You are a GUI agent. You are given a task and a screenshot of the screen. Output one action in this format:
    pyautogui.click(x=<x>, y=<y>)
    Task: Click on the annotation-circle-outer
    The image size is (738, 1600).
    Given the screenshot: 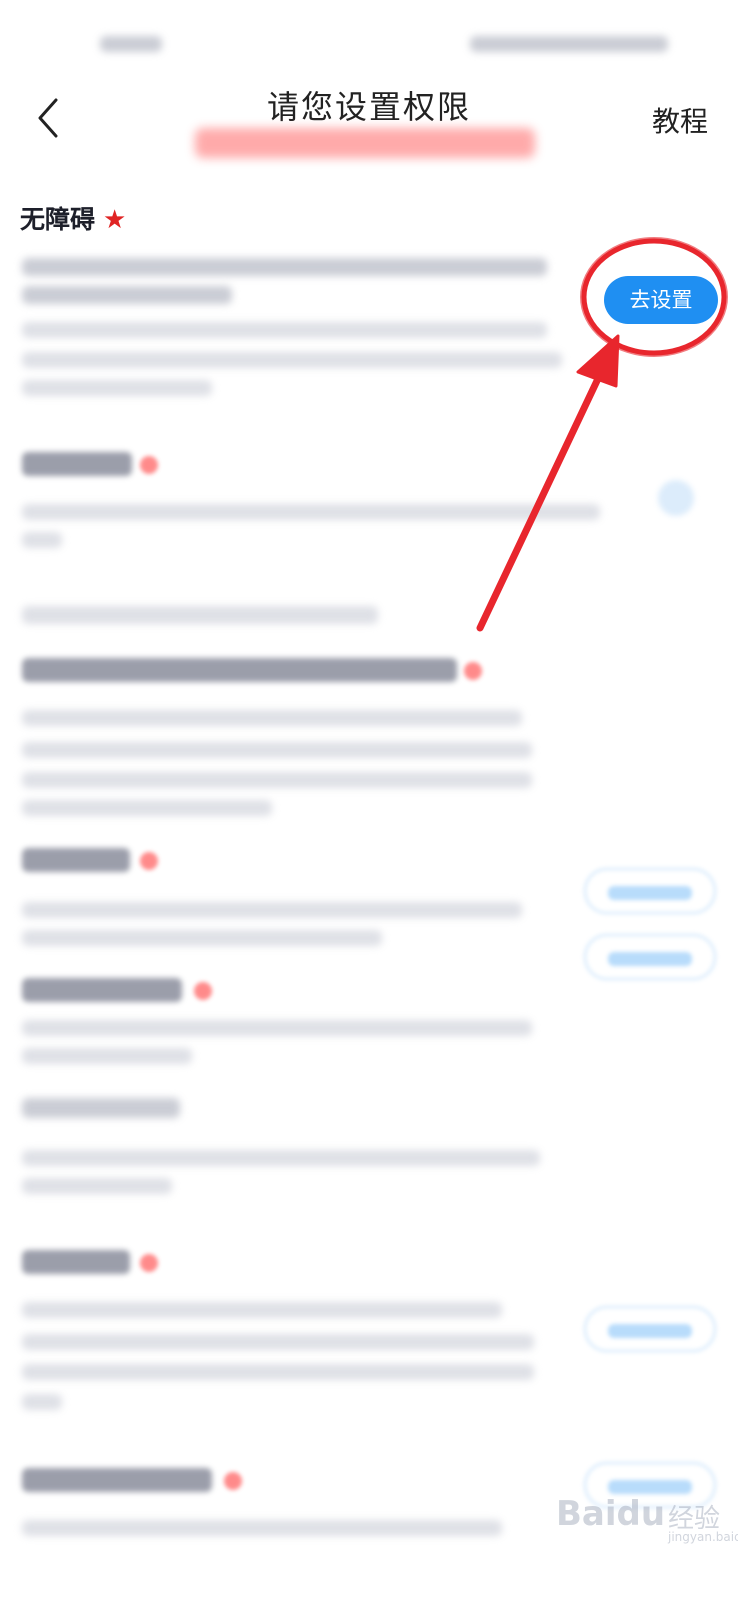 What is the action you would take?
    pyautogui.click(x=654, y=297)
    